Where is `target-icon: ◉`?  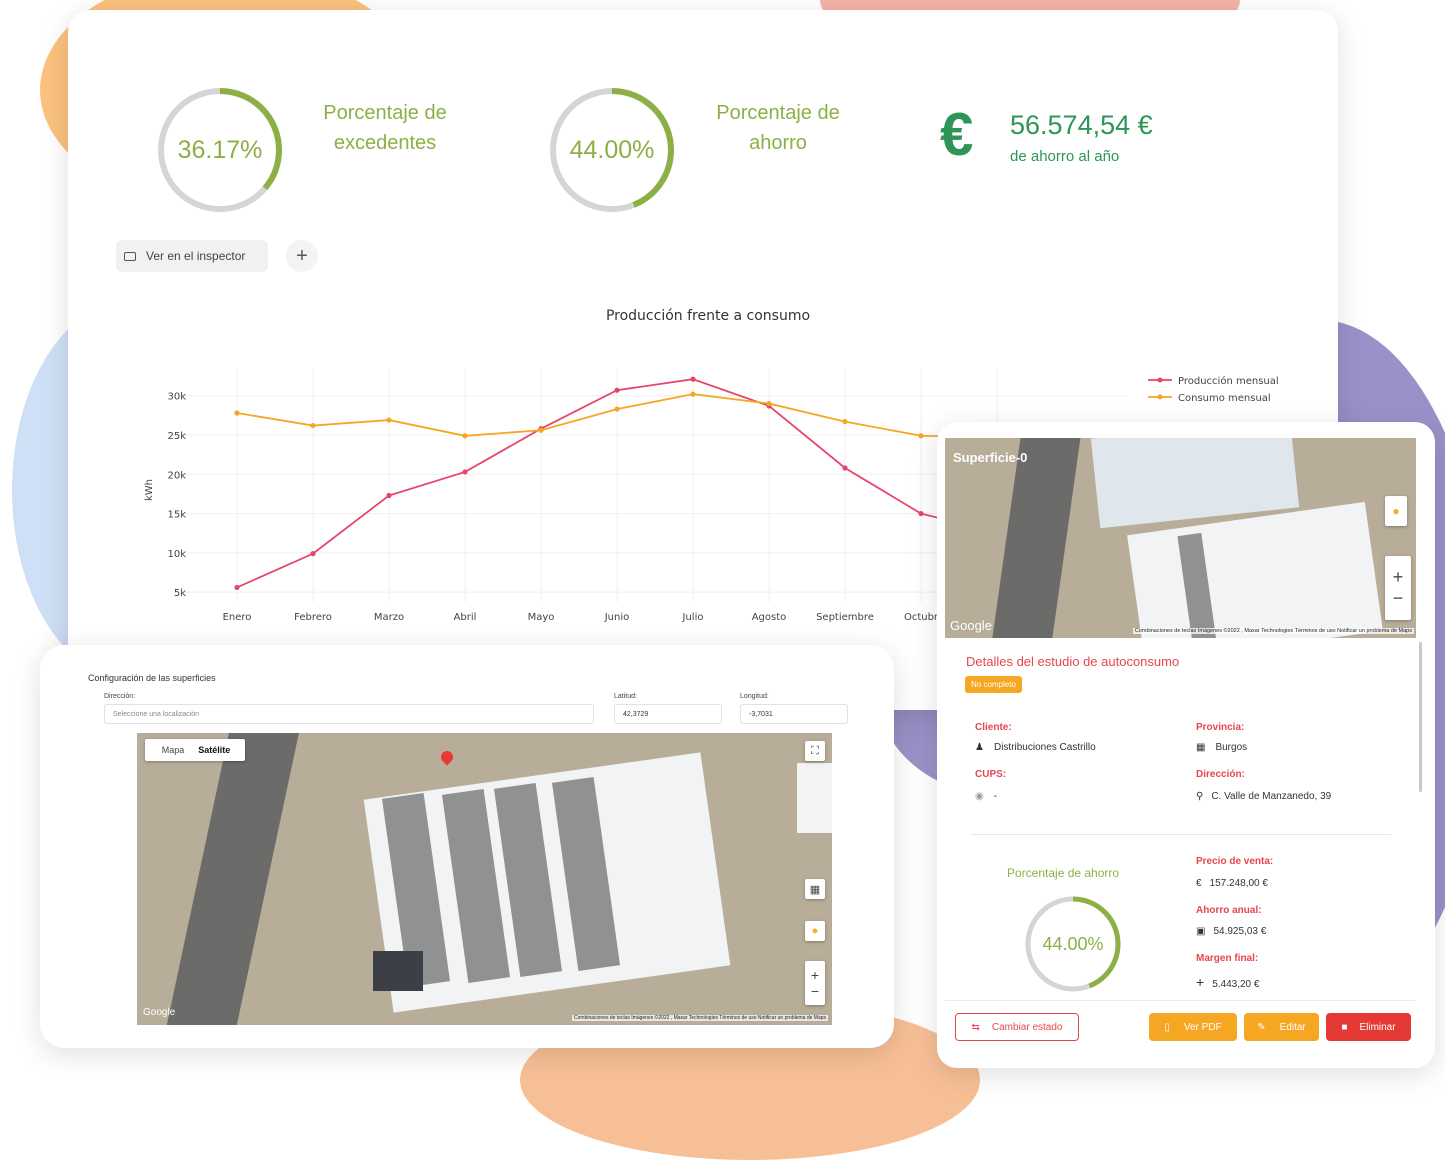 target-icon: ◉ is located at coordinates (979, 796).